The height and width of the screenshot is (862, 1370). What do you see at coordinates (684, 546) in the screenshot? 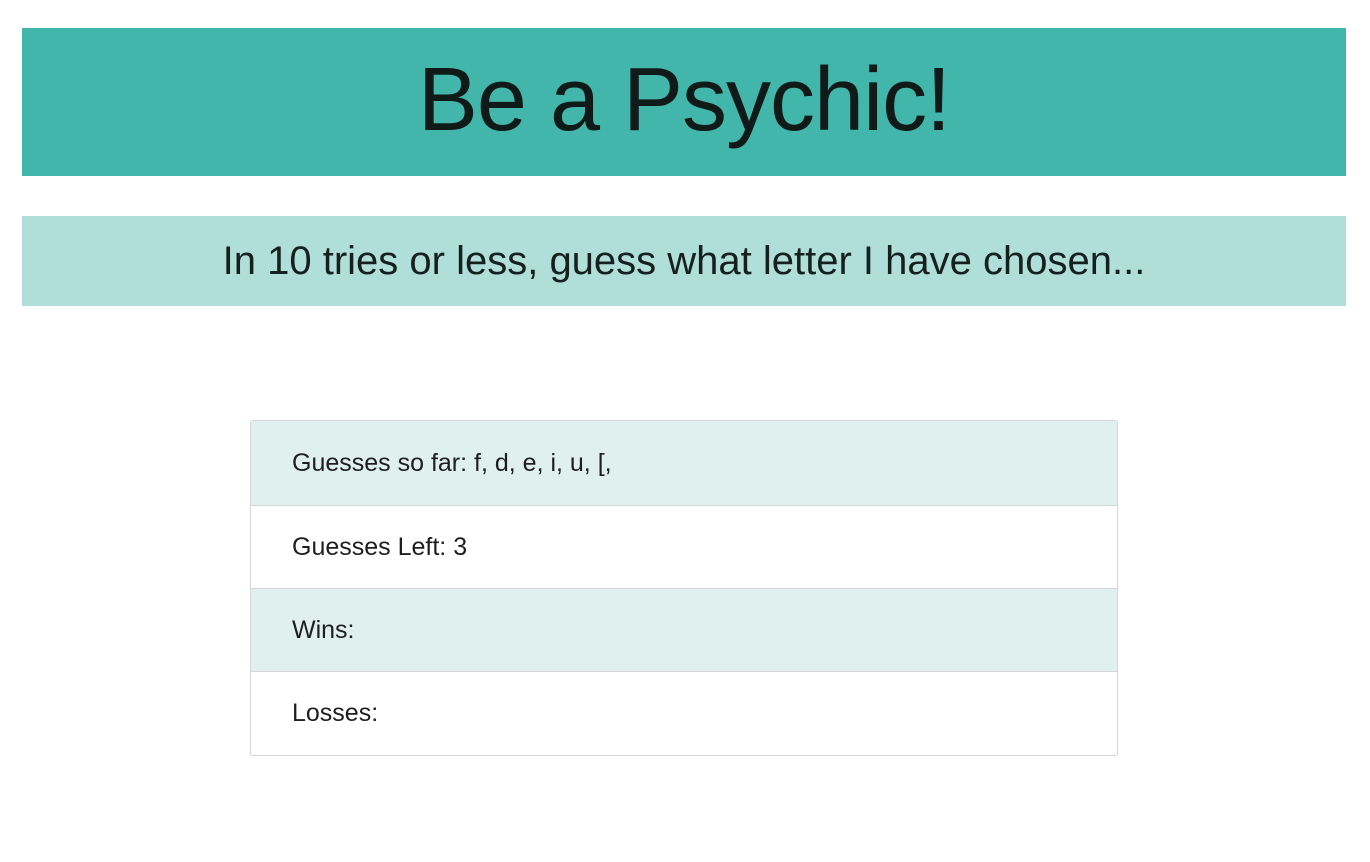
I see `guesses-left-row: Guesses Left: 3` at bounding box center [684, 546].